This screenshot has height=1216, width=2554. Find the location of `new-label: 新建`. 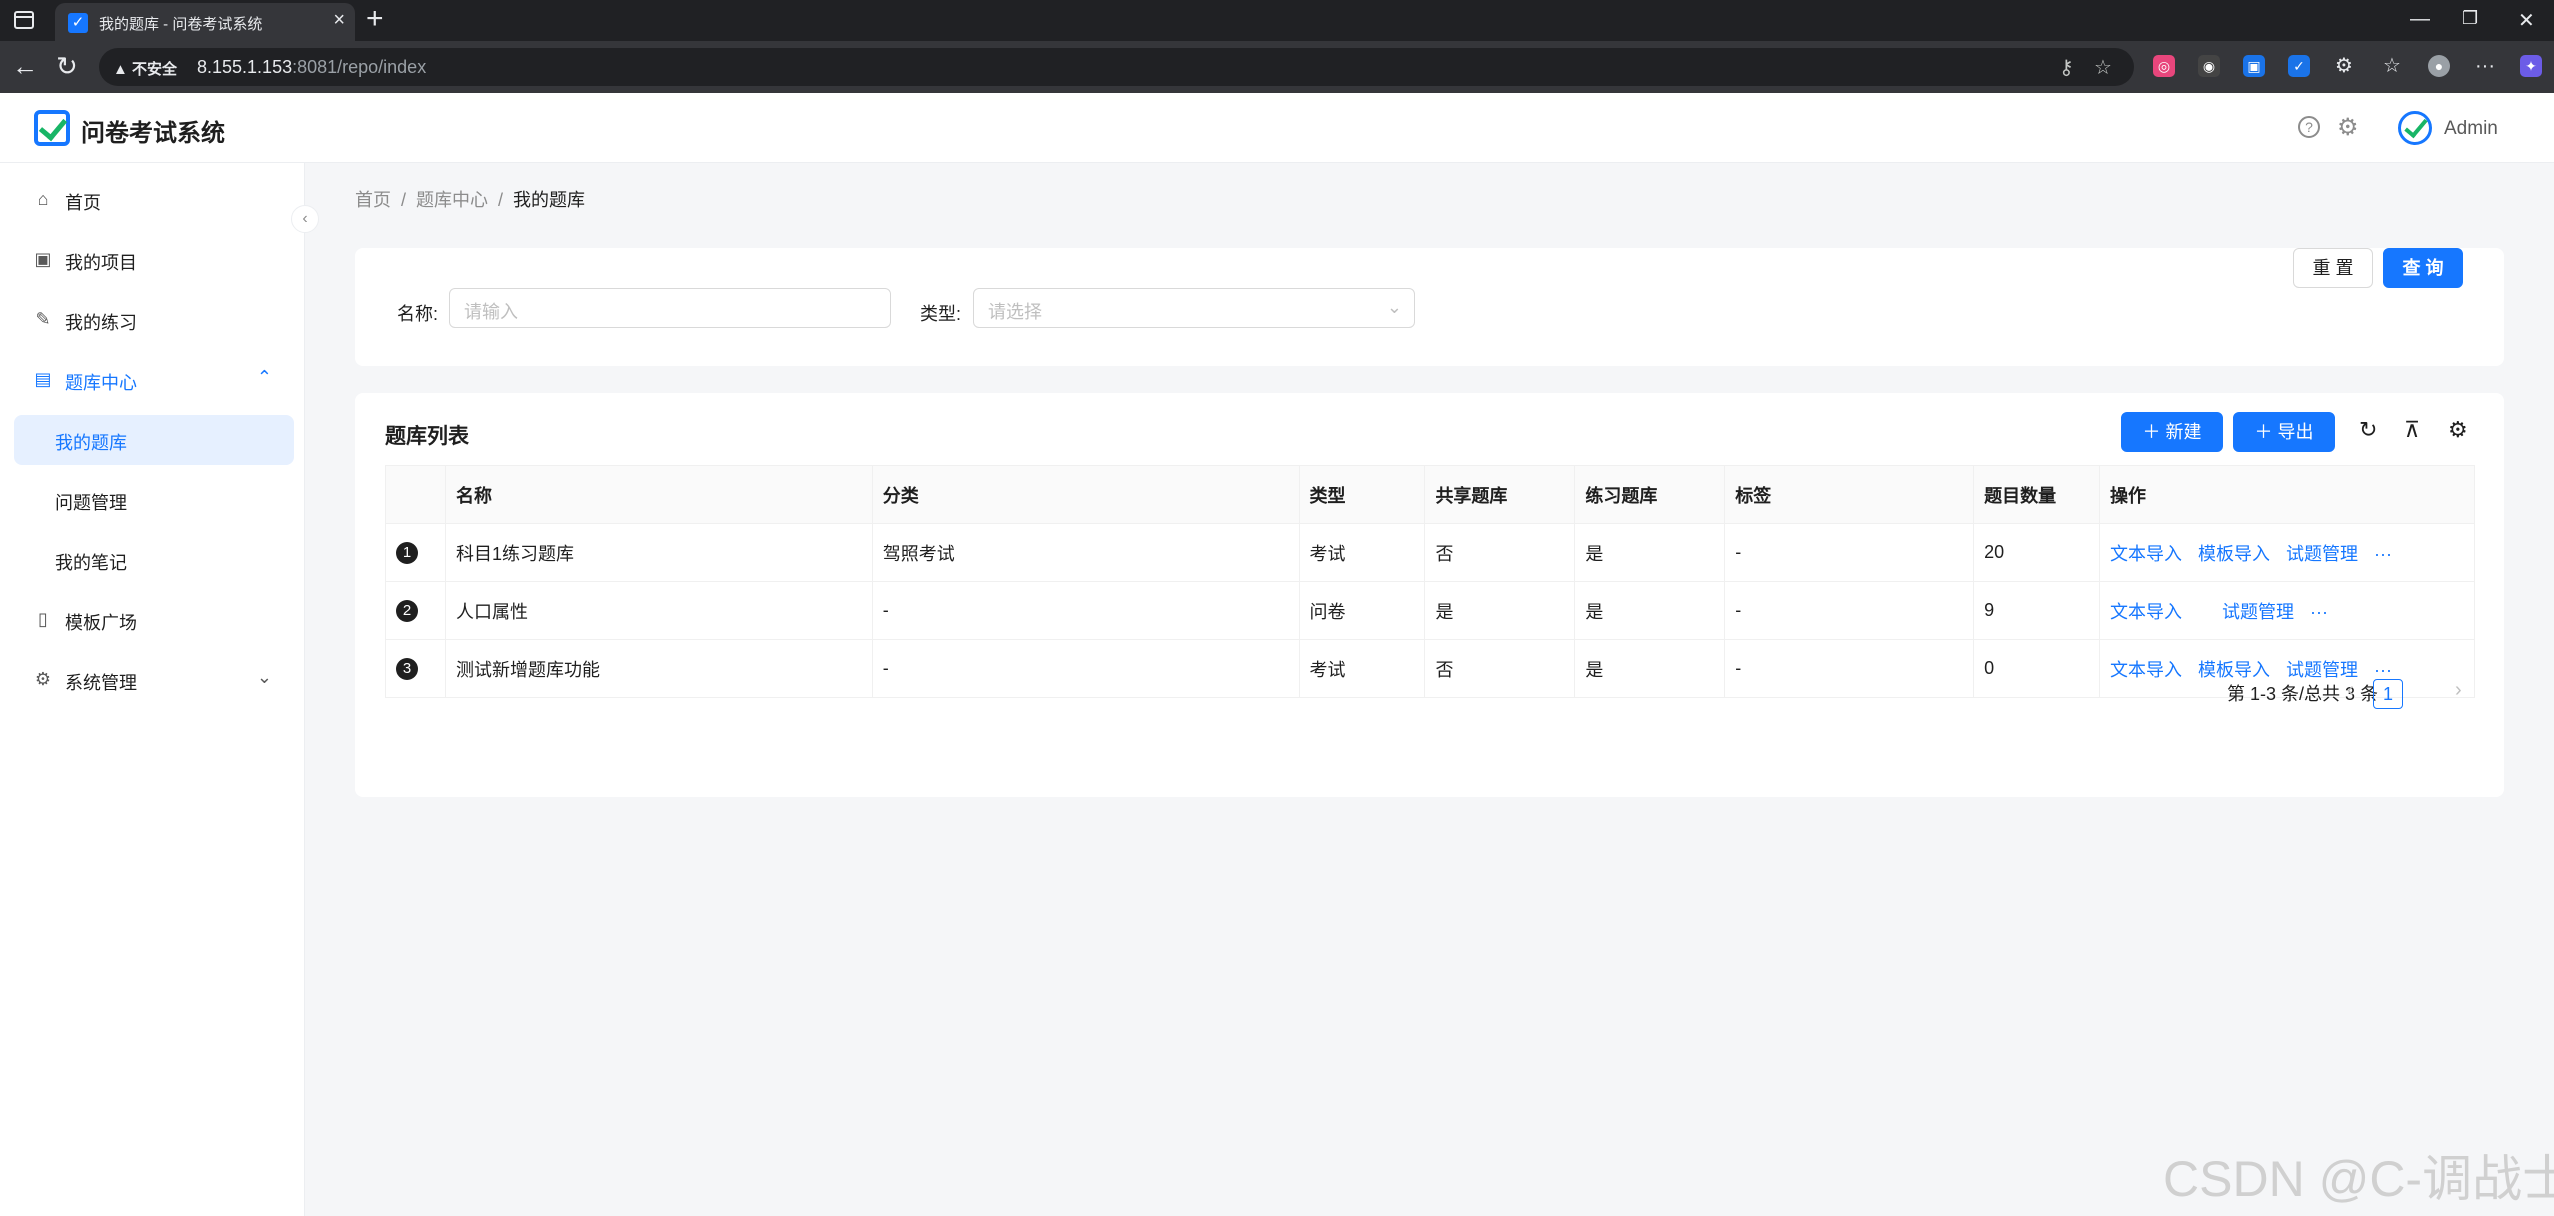

new-label: 新建 is located at coordinates (2183, 432).